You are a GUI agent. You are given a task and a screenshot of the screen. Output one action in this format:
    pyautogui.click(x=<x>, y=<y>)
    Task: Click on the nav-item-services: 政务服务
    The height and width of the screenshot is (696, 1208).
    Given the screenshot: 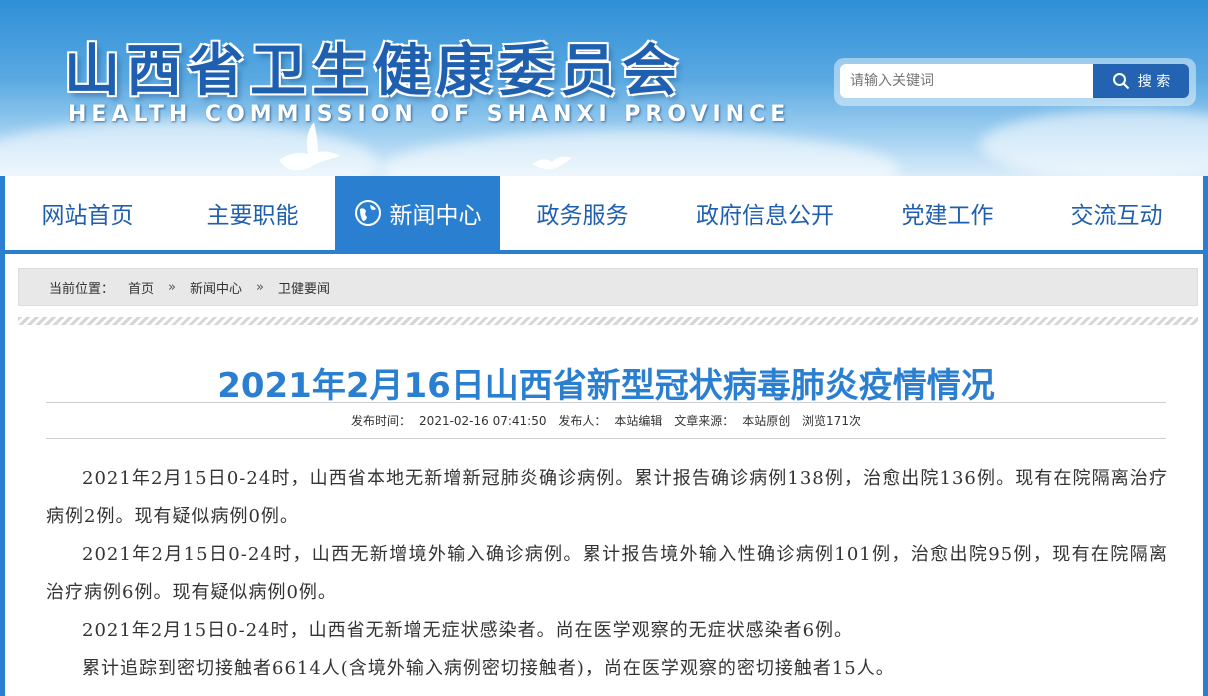 What is the action you would take?
    pyautogui.click(x=582, y=213)
    